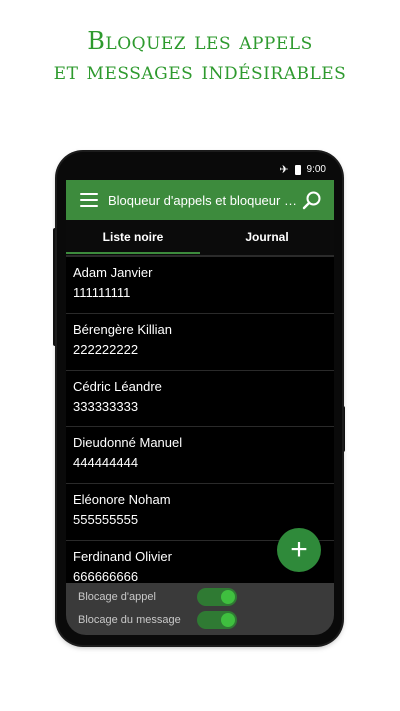  I want to click on message-block-row: Blocage du message, so click(157, 620).